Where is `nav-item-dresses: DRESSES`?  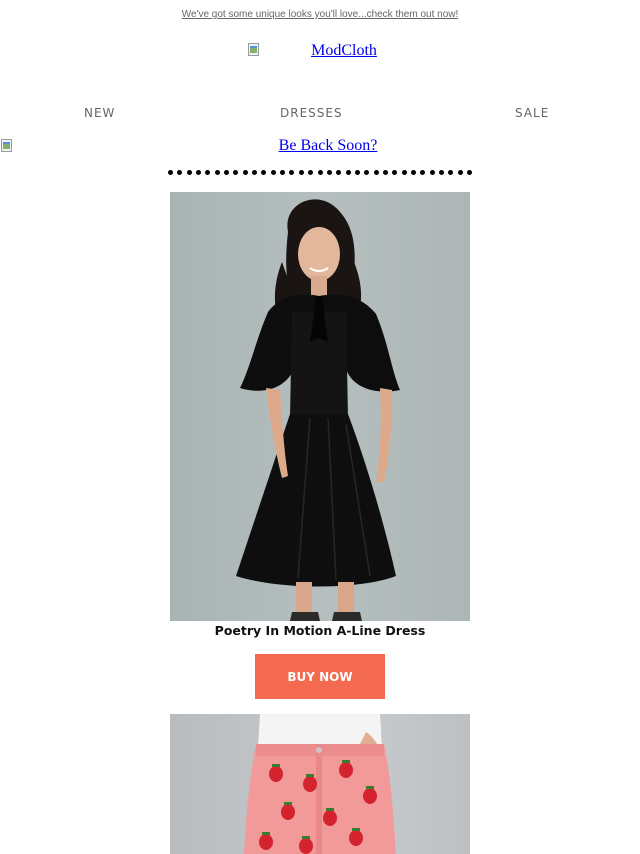
nav-item-dresses: DRESSES is located at coordinates (311, 113).